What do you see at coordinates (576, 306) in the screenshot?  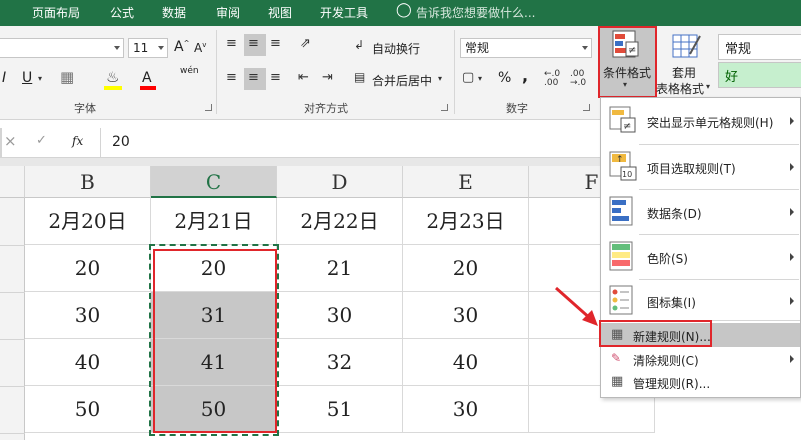 I see `annotation-arrow` at bounding box center [576, 306].